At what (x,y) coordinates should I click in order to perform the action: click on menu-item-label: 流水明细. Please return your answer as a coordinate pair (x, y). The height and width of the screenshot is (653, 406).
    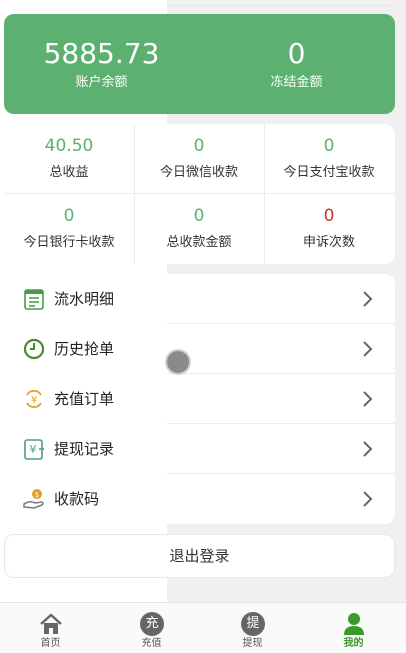
    Looking at the image, I should click on (84, 299).